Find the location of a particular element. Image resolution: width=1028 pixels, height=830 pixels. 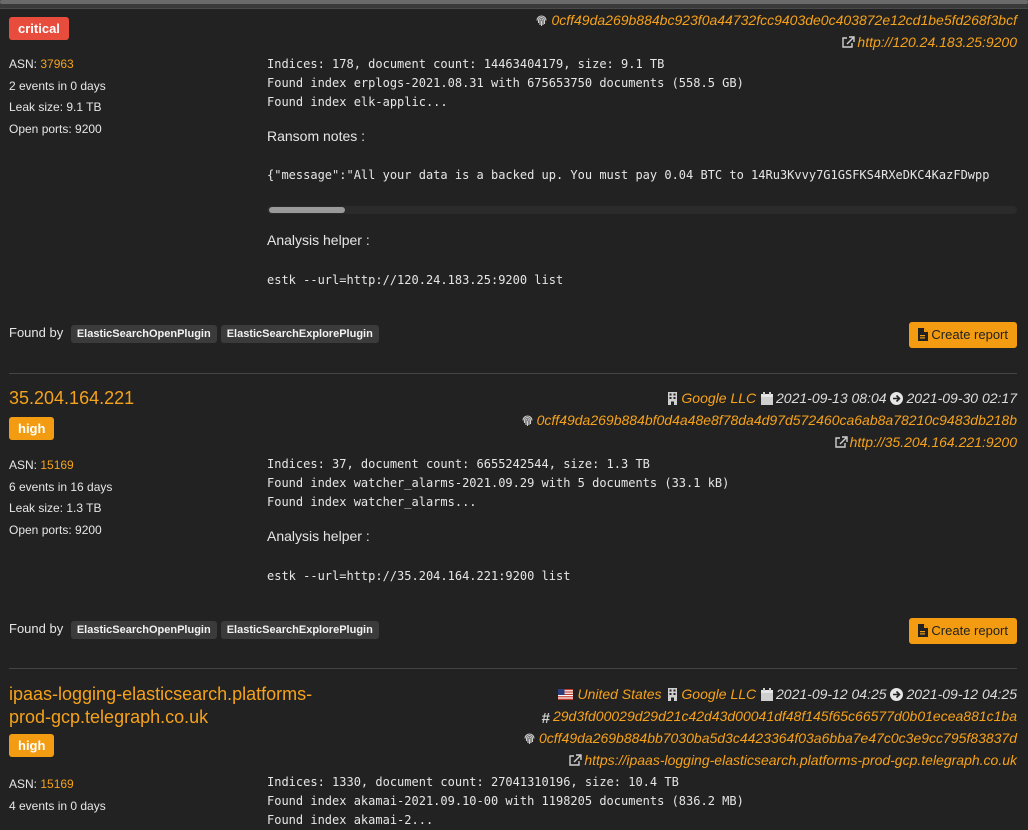

first-seen: 2021-09-12 04:25 is located at coordinates (831, 694).